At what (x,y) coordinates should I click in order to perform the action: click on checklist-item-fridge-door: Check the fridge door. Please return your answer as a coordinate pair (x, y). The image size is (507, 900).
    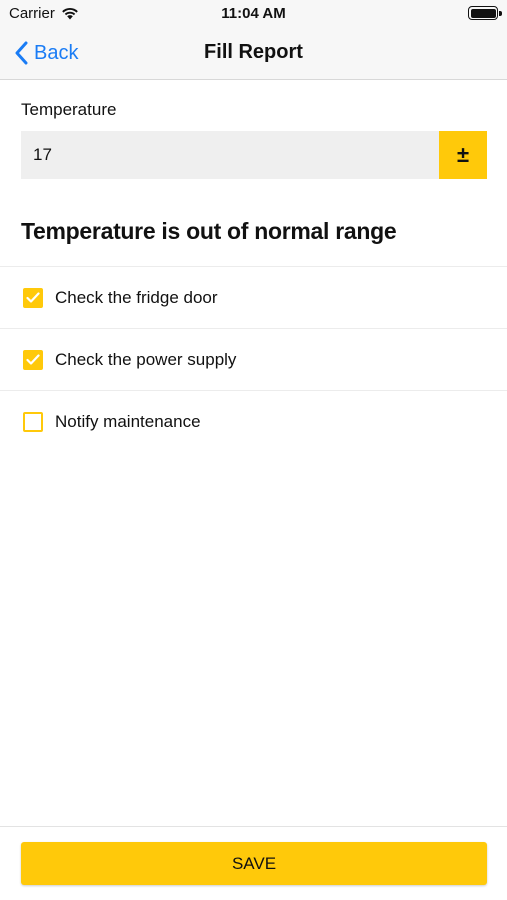
    Looking at the image, I should click on (253, 298).